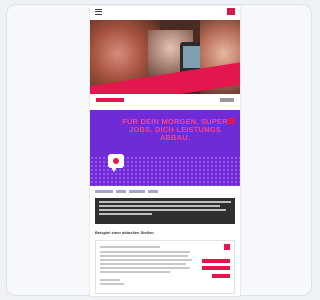  What do you see at coordinates (124, 232) in the screenshot?
I see `section-title: Beispiel einer aktuellen Stellen` at bounding box center [124, 232].